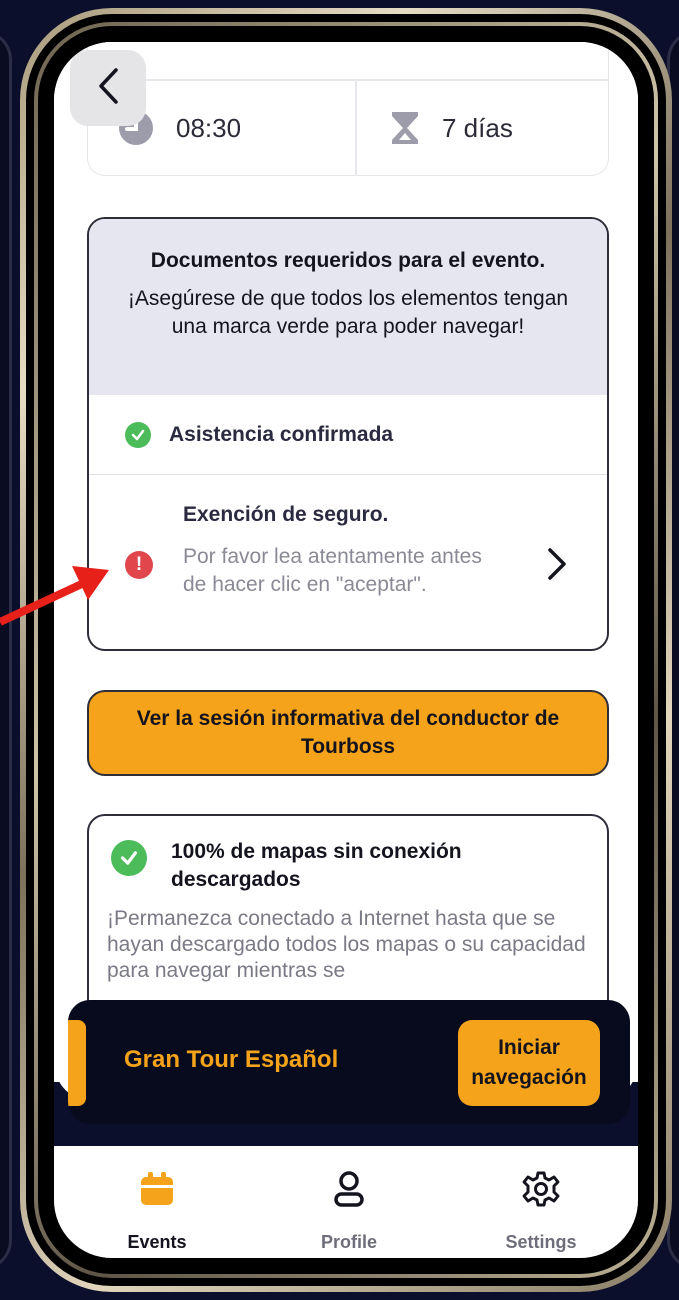 The width and height of the screenshot is (679, 1300). What do you see at coordinates (57, 602) in the screenshot?
I see `annotation-arrow` at bounding box center [57, 602].